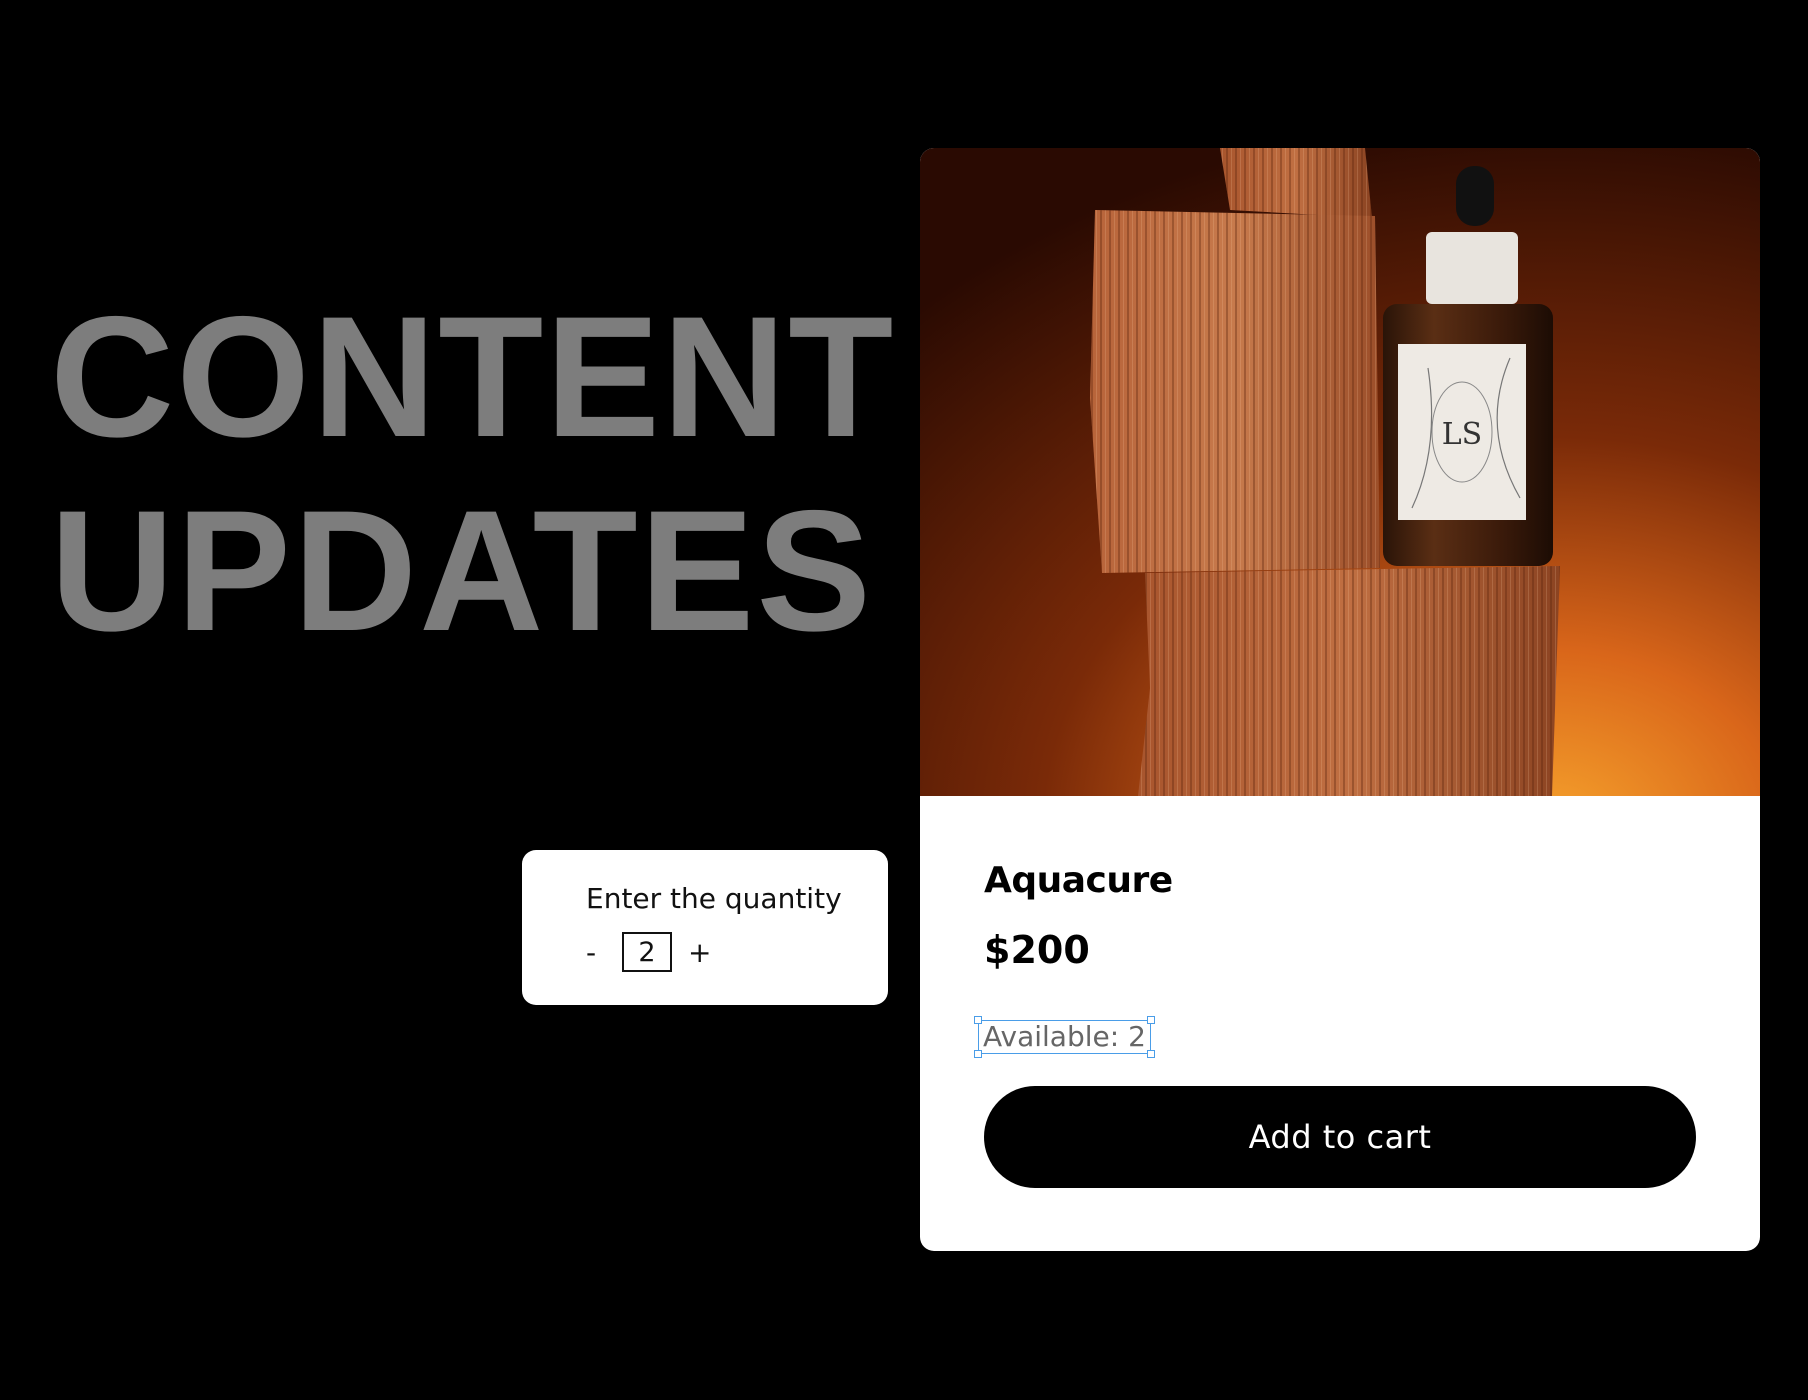 The image size is (1808, 1400). Describe the element at coordinates (699, 952) in the screenshot. I see `increment-button: +` at that location.